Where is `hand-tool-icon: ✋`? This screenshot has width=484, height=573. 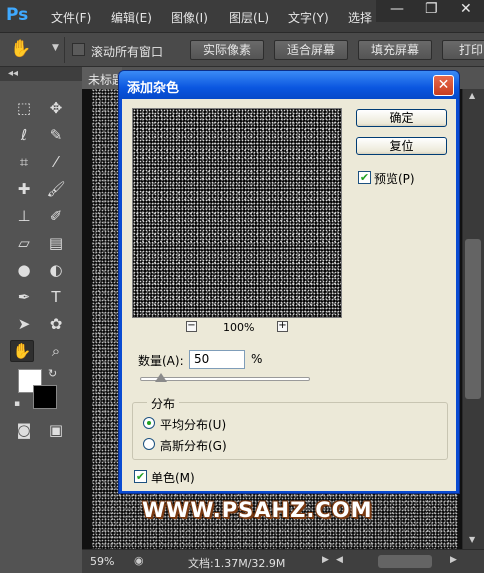 hand-tool-icon: ✋ is located at coordinates (22, 351).